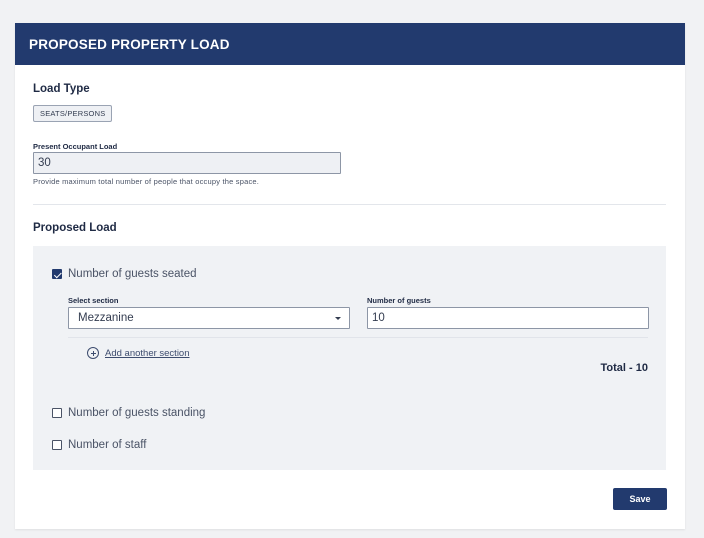  What do you see at coordinates (399, 300) in the screenshot?
I see `number-of-guests-label: Number of guests` at bounding box center [399, 300].